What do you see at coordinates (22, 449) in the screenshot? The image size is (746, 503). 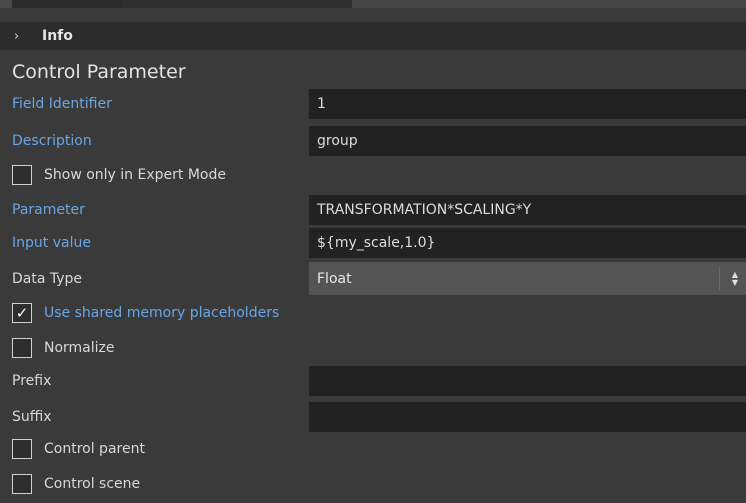 I see `control-parent-checkbox` at bounding box center [22, 449].